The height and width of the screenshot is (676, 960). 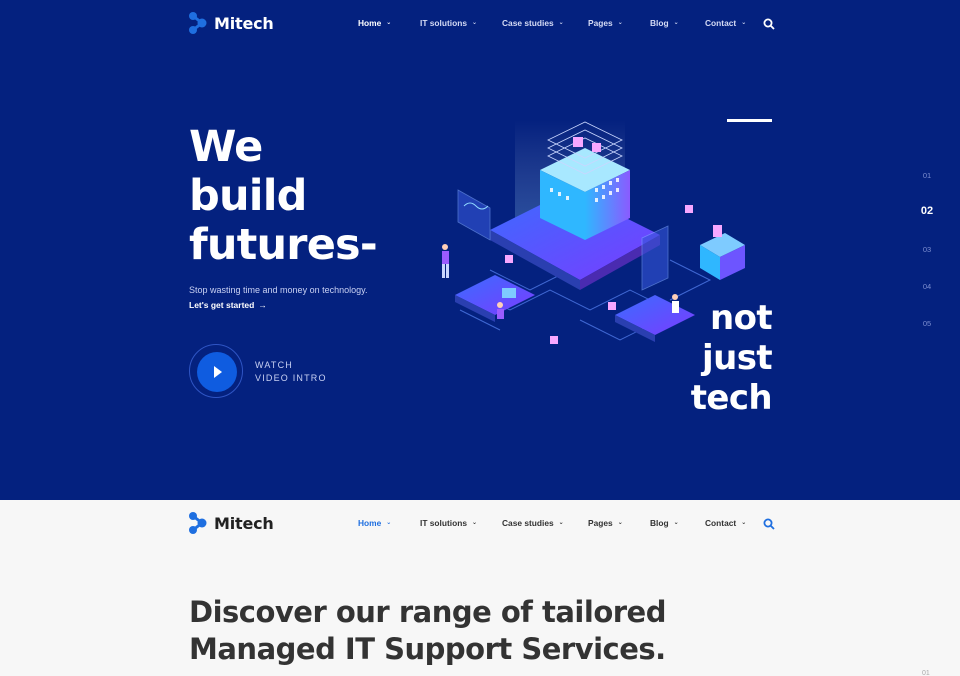 What do you see at coordinates (228, 305) in the screenshot?
I see `get-started-link: Let's get started →` at bounding box center [228, 305].